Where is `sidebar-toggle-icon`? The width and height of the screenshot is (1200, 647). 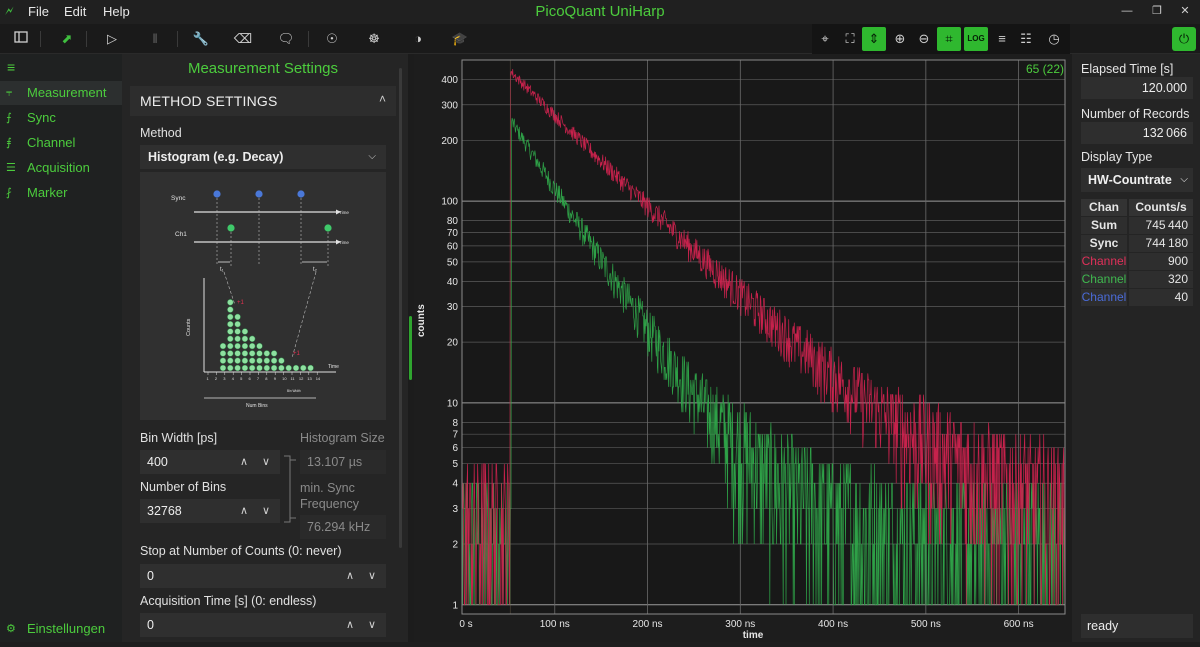
sidebar-toggle-icon is located at coordinates (21, 39).